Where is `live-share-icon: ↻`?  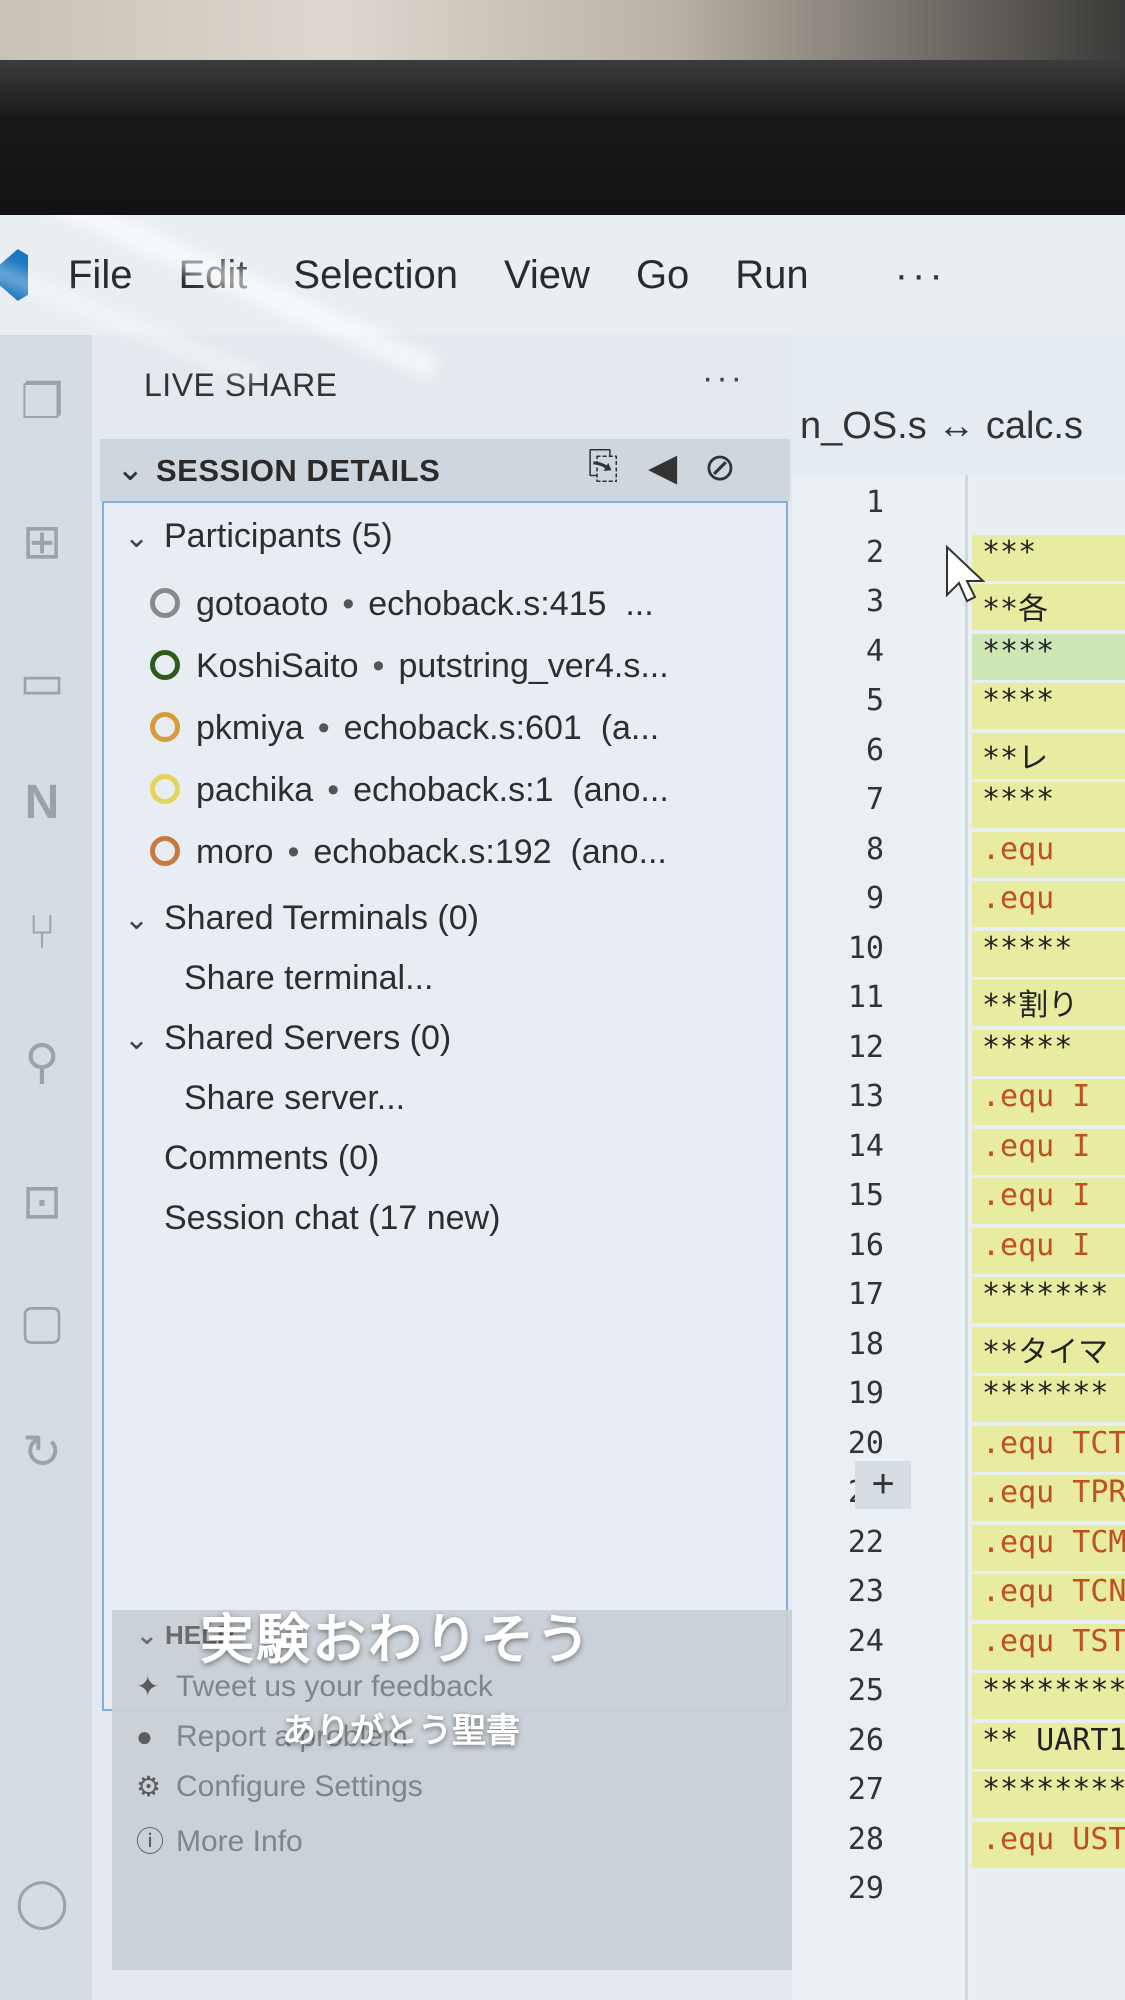
live-share-icon: ↻ is located at coordinates (42, 1453).